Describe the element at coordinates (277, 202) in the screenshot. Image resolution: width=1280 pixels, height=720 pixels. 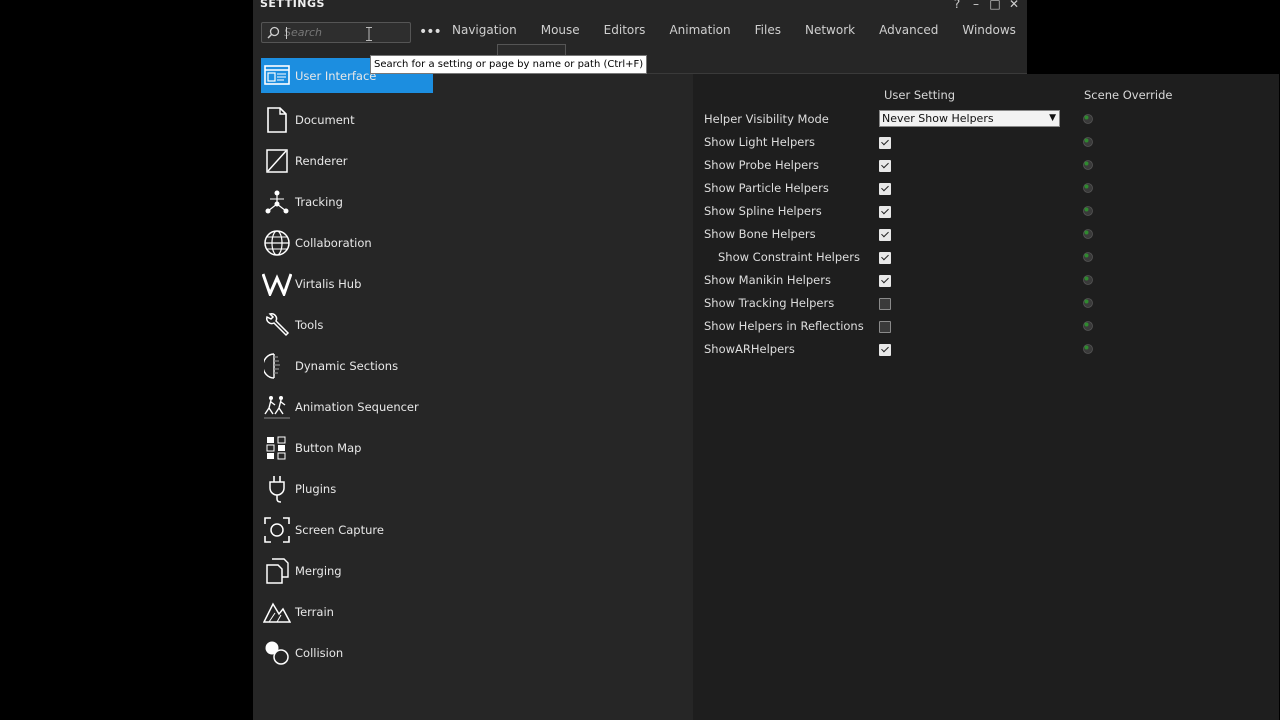
I see `tracking-icon` at that location.